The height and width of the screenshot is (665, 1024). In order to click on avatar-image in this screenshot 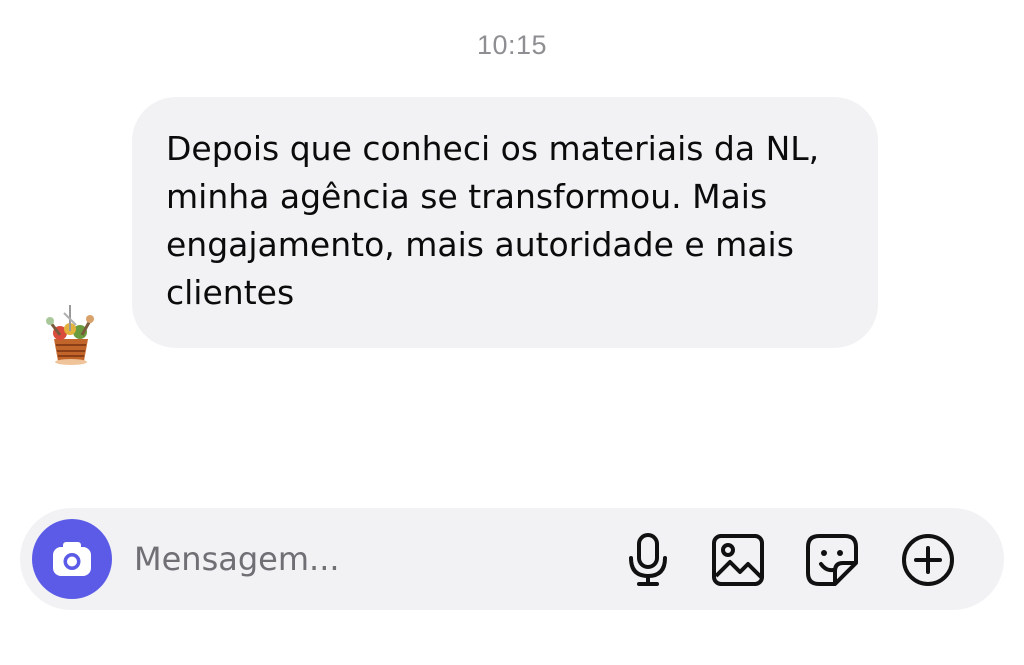, I will do `click(70, 335)`.